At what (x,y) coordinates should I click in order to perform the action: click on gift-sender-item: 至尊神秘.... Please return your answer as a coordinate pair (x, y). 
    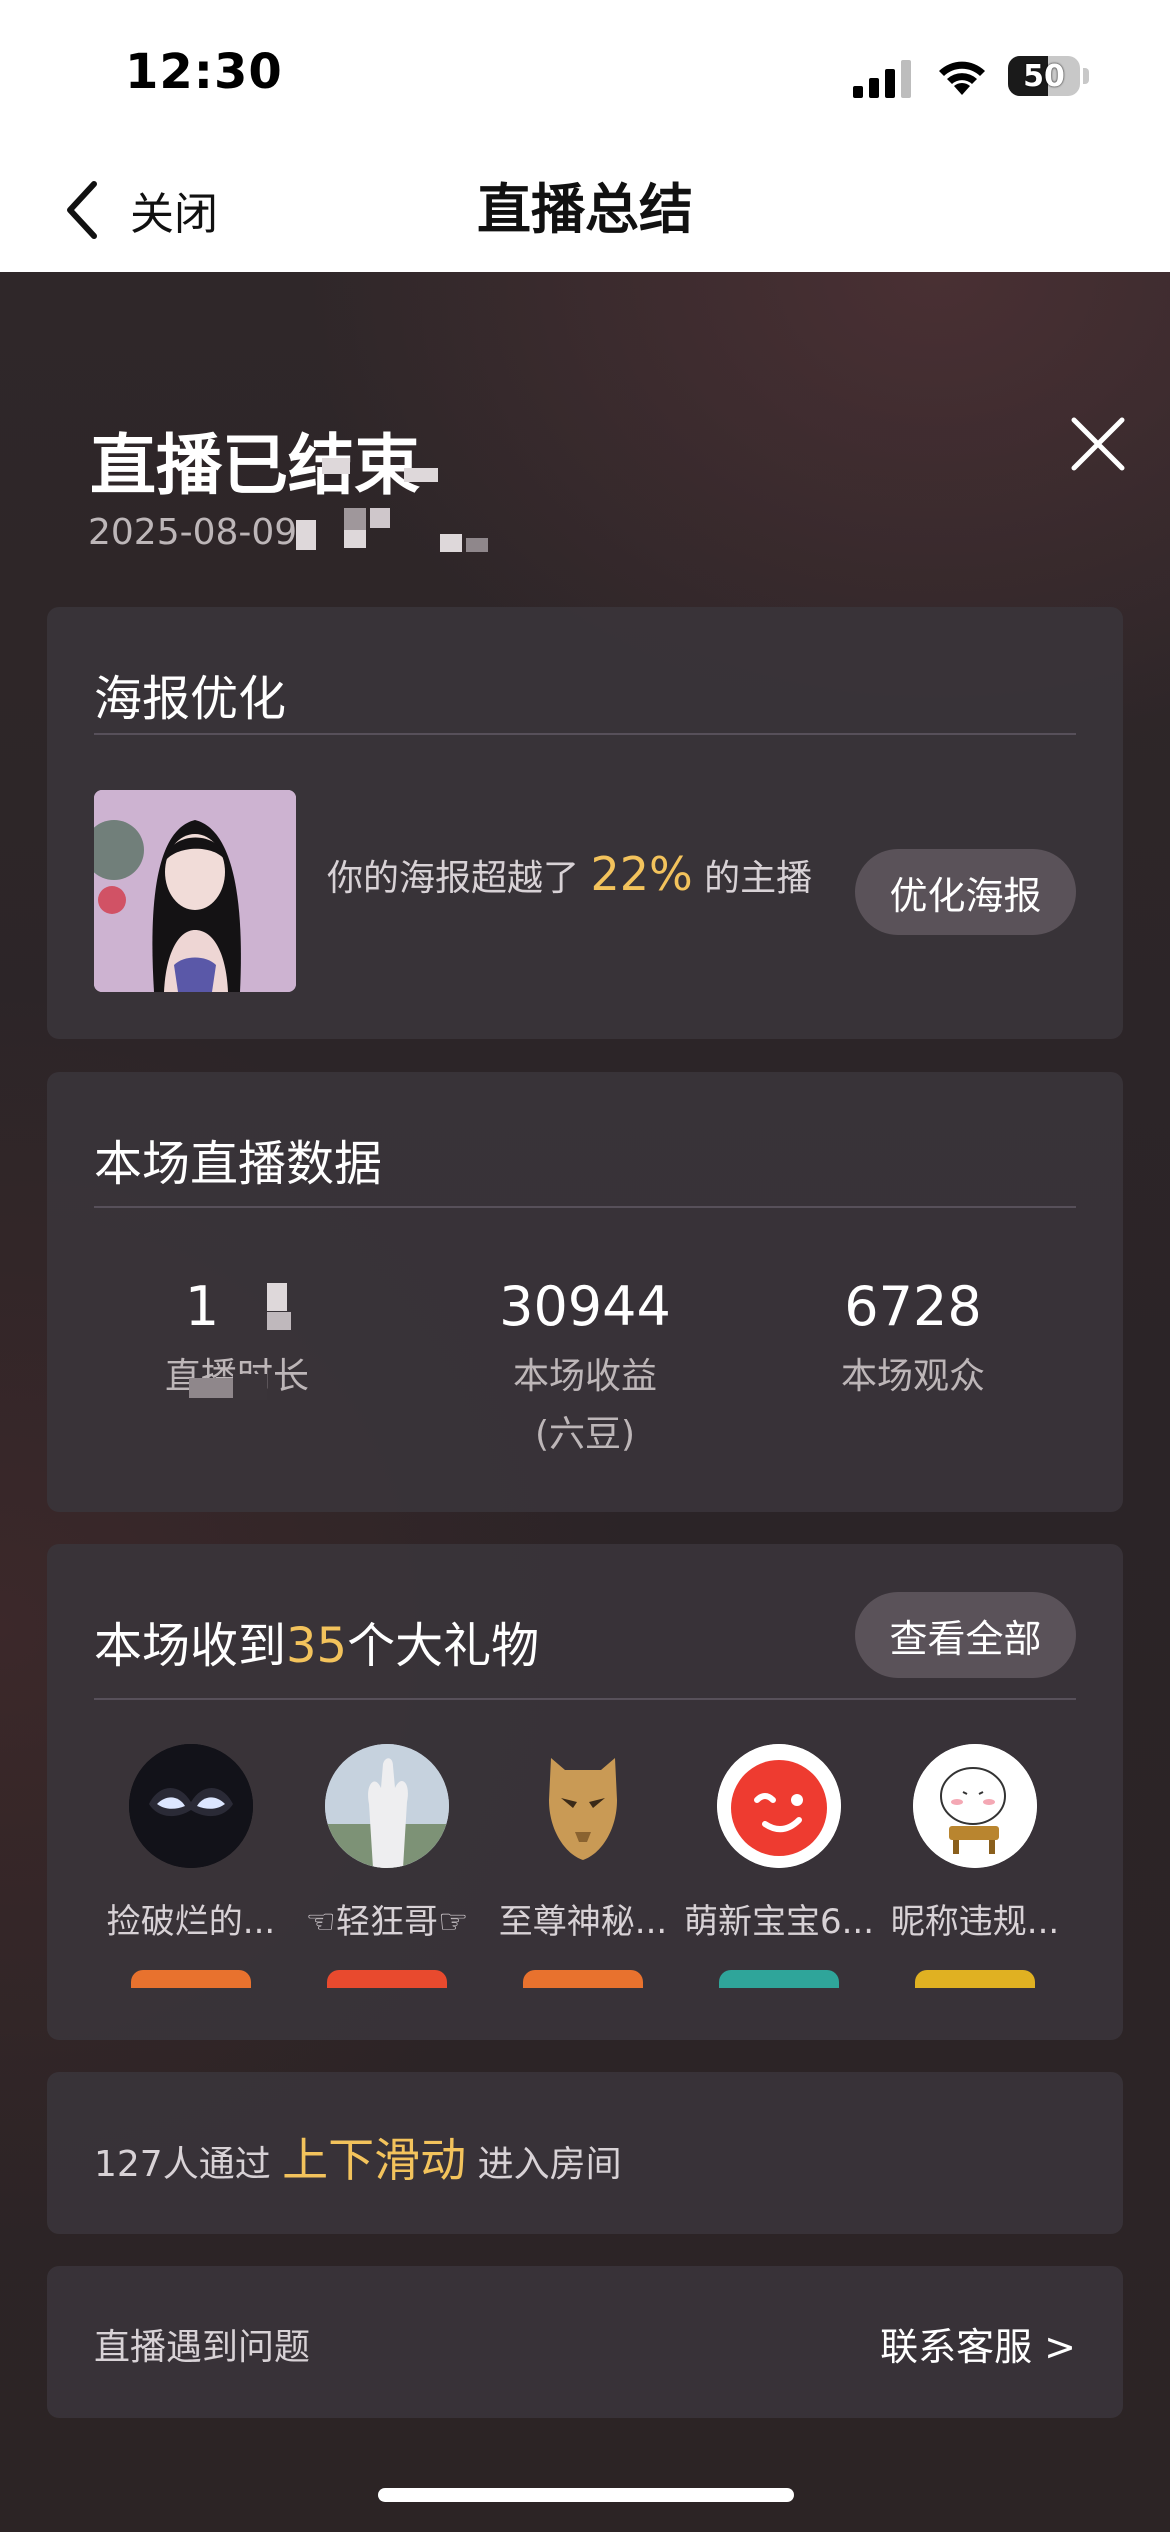
    Looking at the image, I should click on (583, 1843).